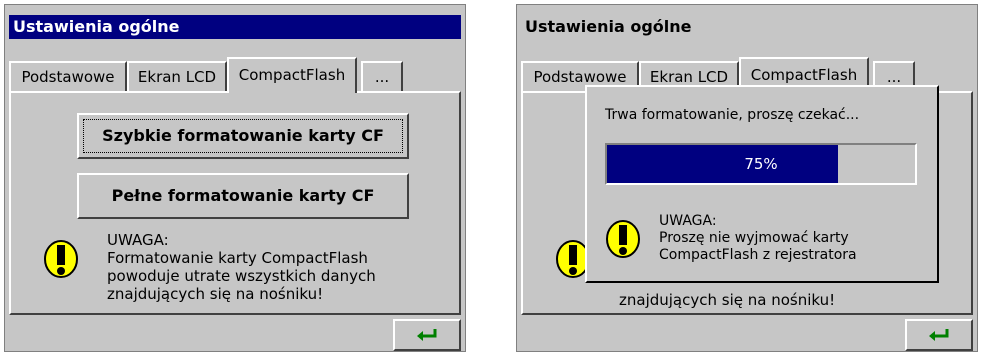 The width and height of the screenshot is (984, 356). I want to click on tab-ekran-lcd: Ekran LCD, so click(177, 76).